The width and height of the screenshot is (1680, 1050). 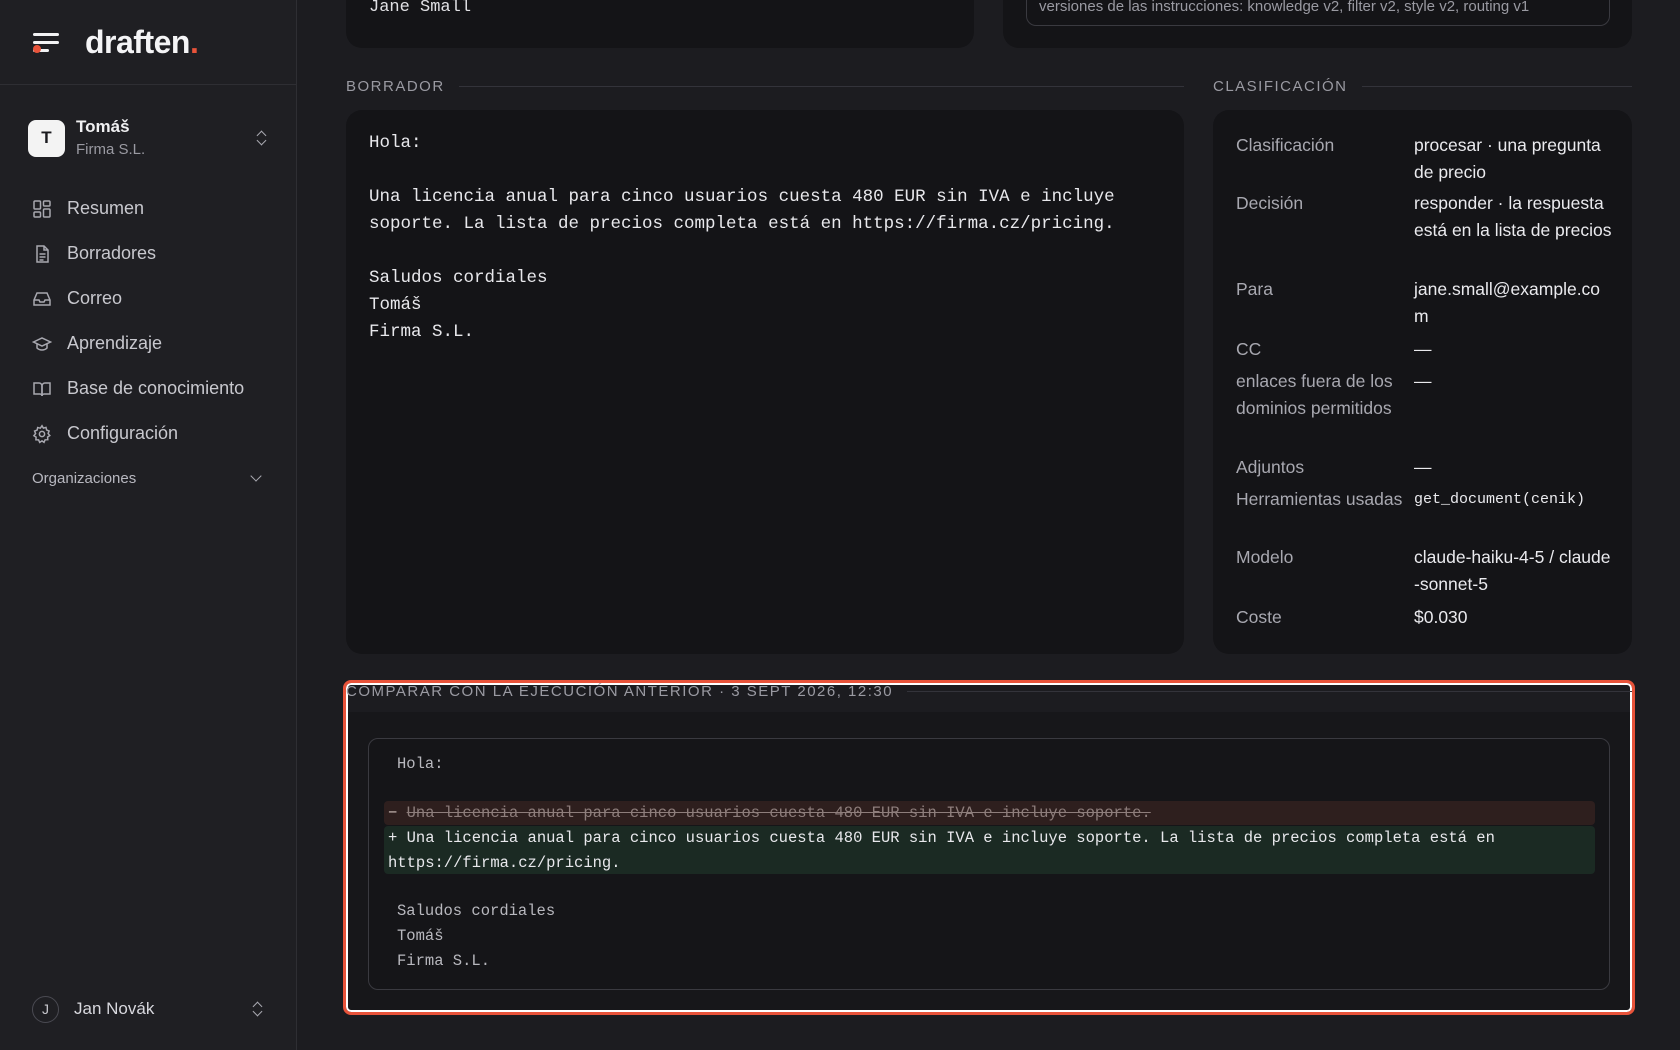 I want to click on inbox-icon, so click(x=42, y=298).